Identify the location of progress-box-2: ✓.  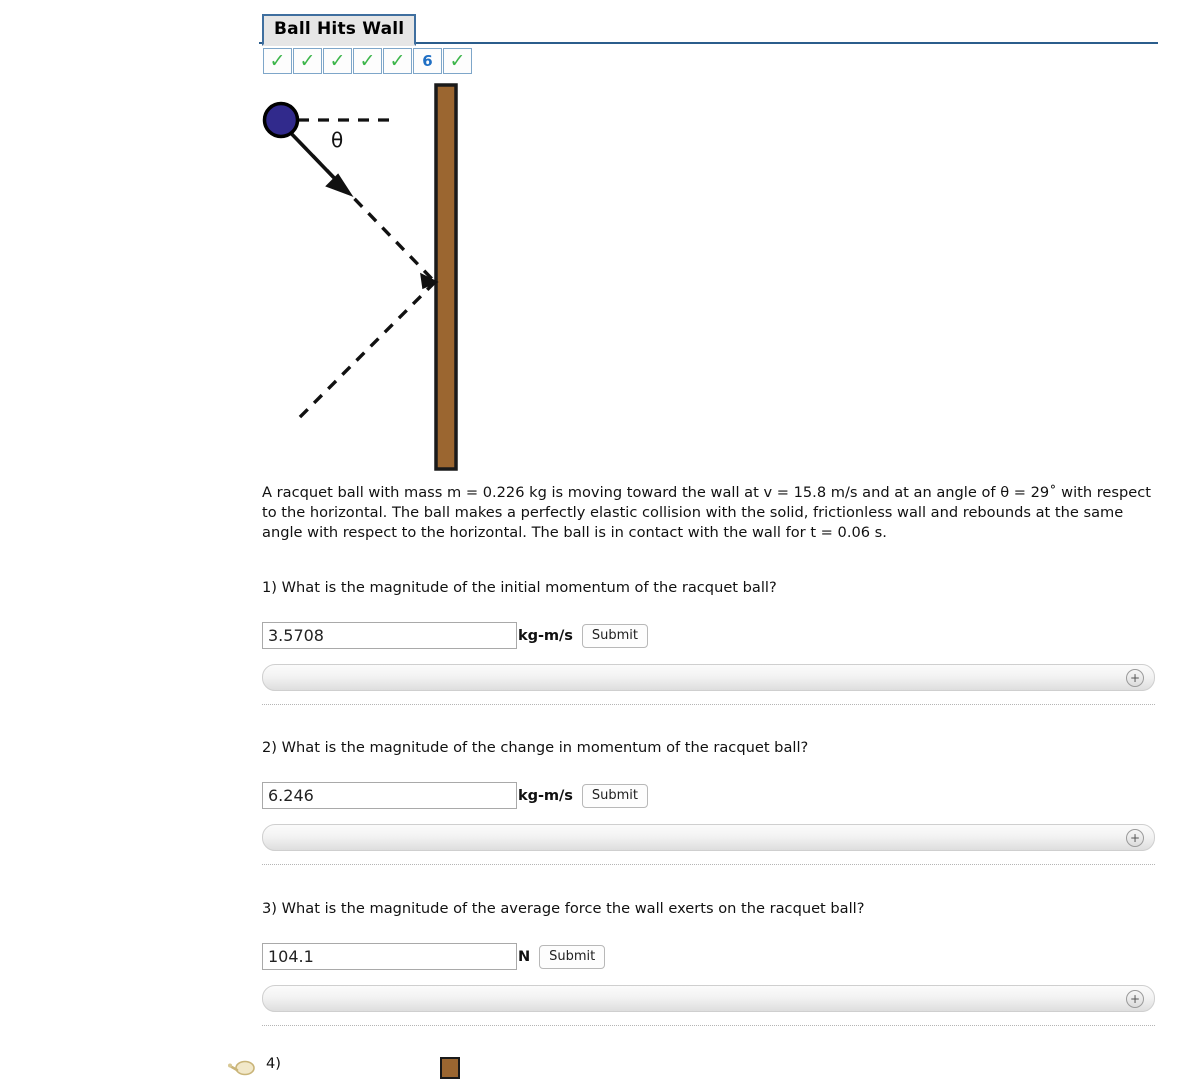
(307, 61).